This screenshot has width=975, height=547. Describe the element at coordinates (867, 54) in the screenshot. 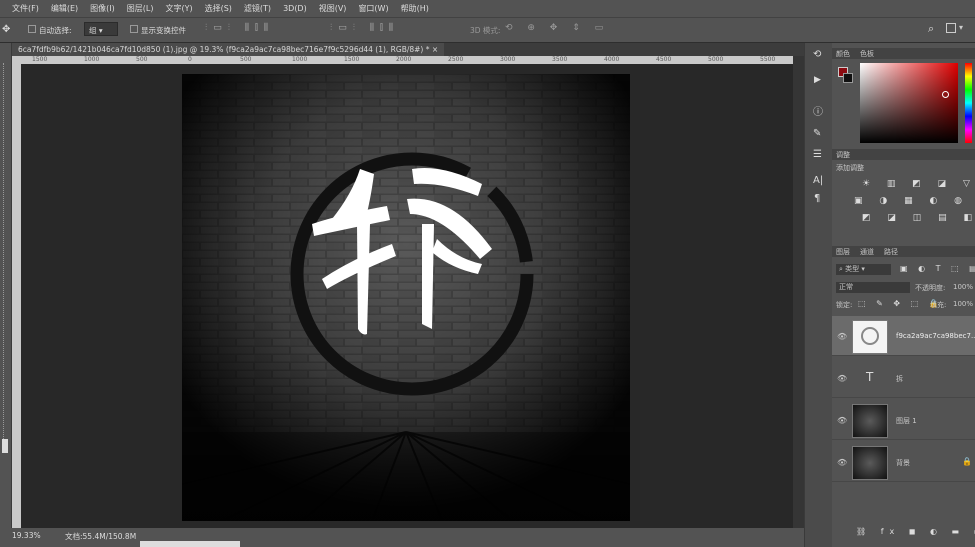

I see `tab-swatches: 色板` at that location.